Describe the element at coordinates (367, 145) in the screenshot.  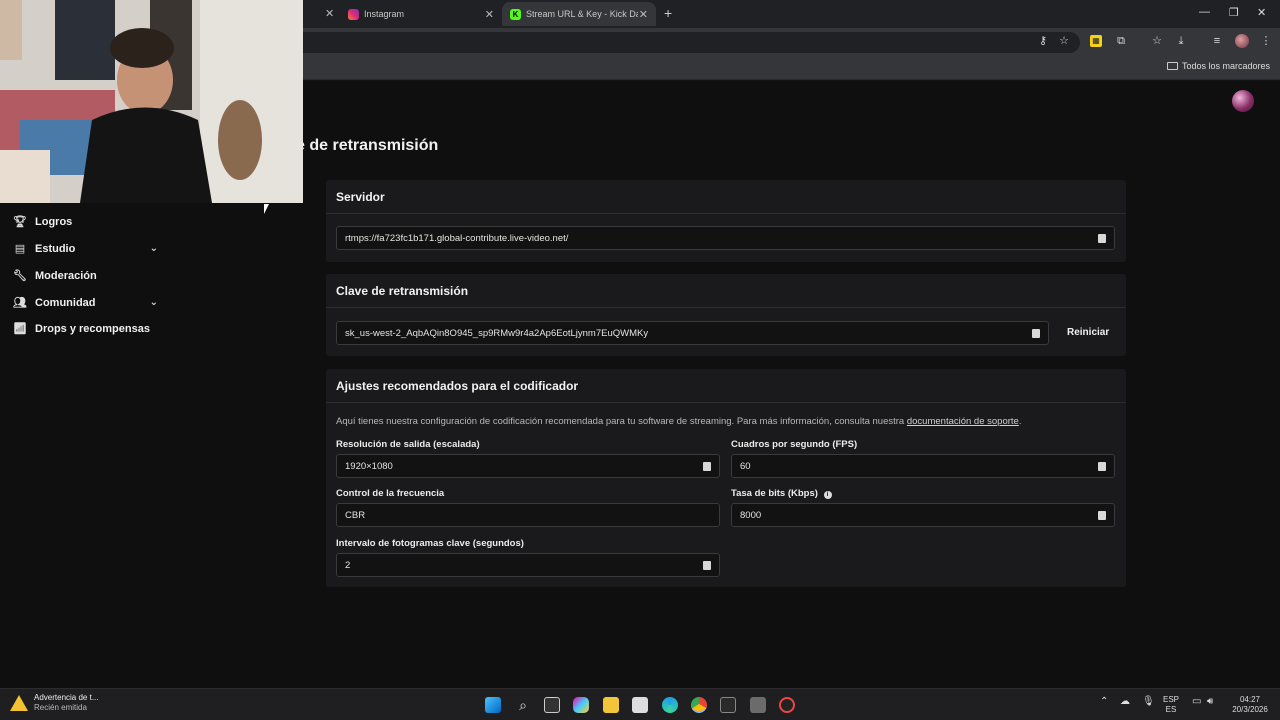
I see `page-title: e de retransmisión` at that location.